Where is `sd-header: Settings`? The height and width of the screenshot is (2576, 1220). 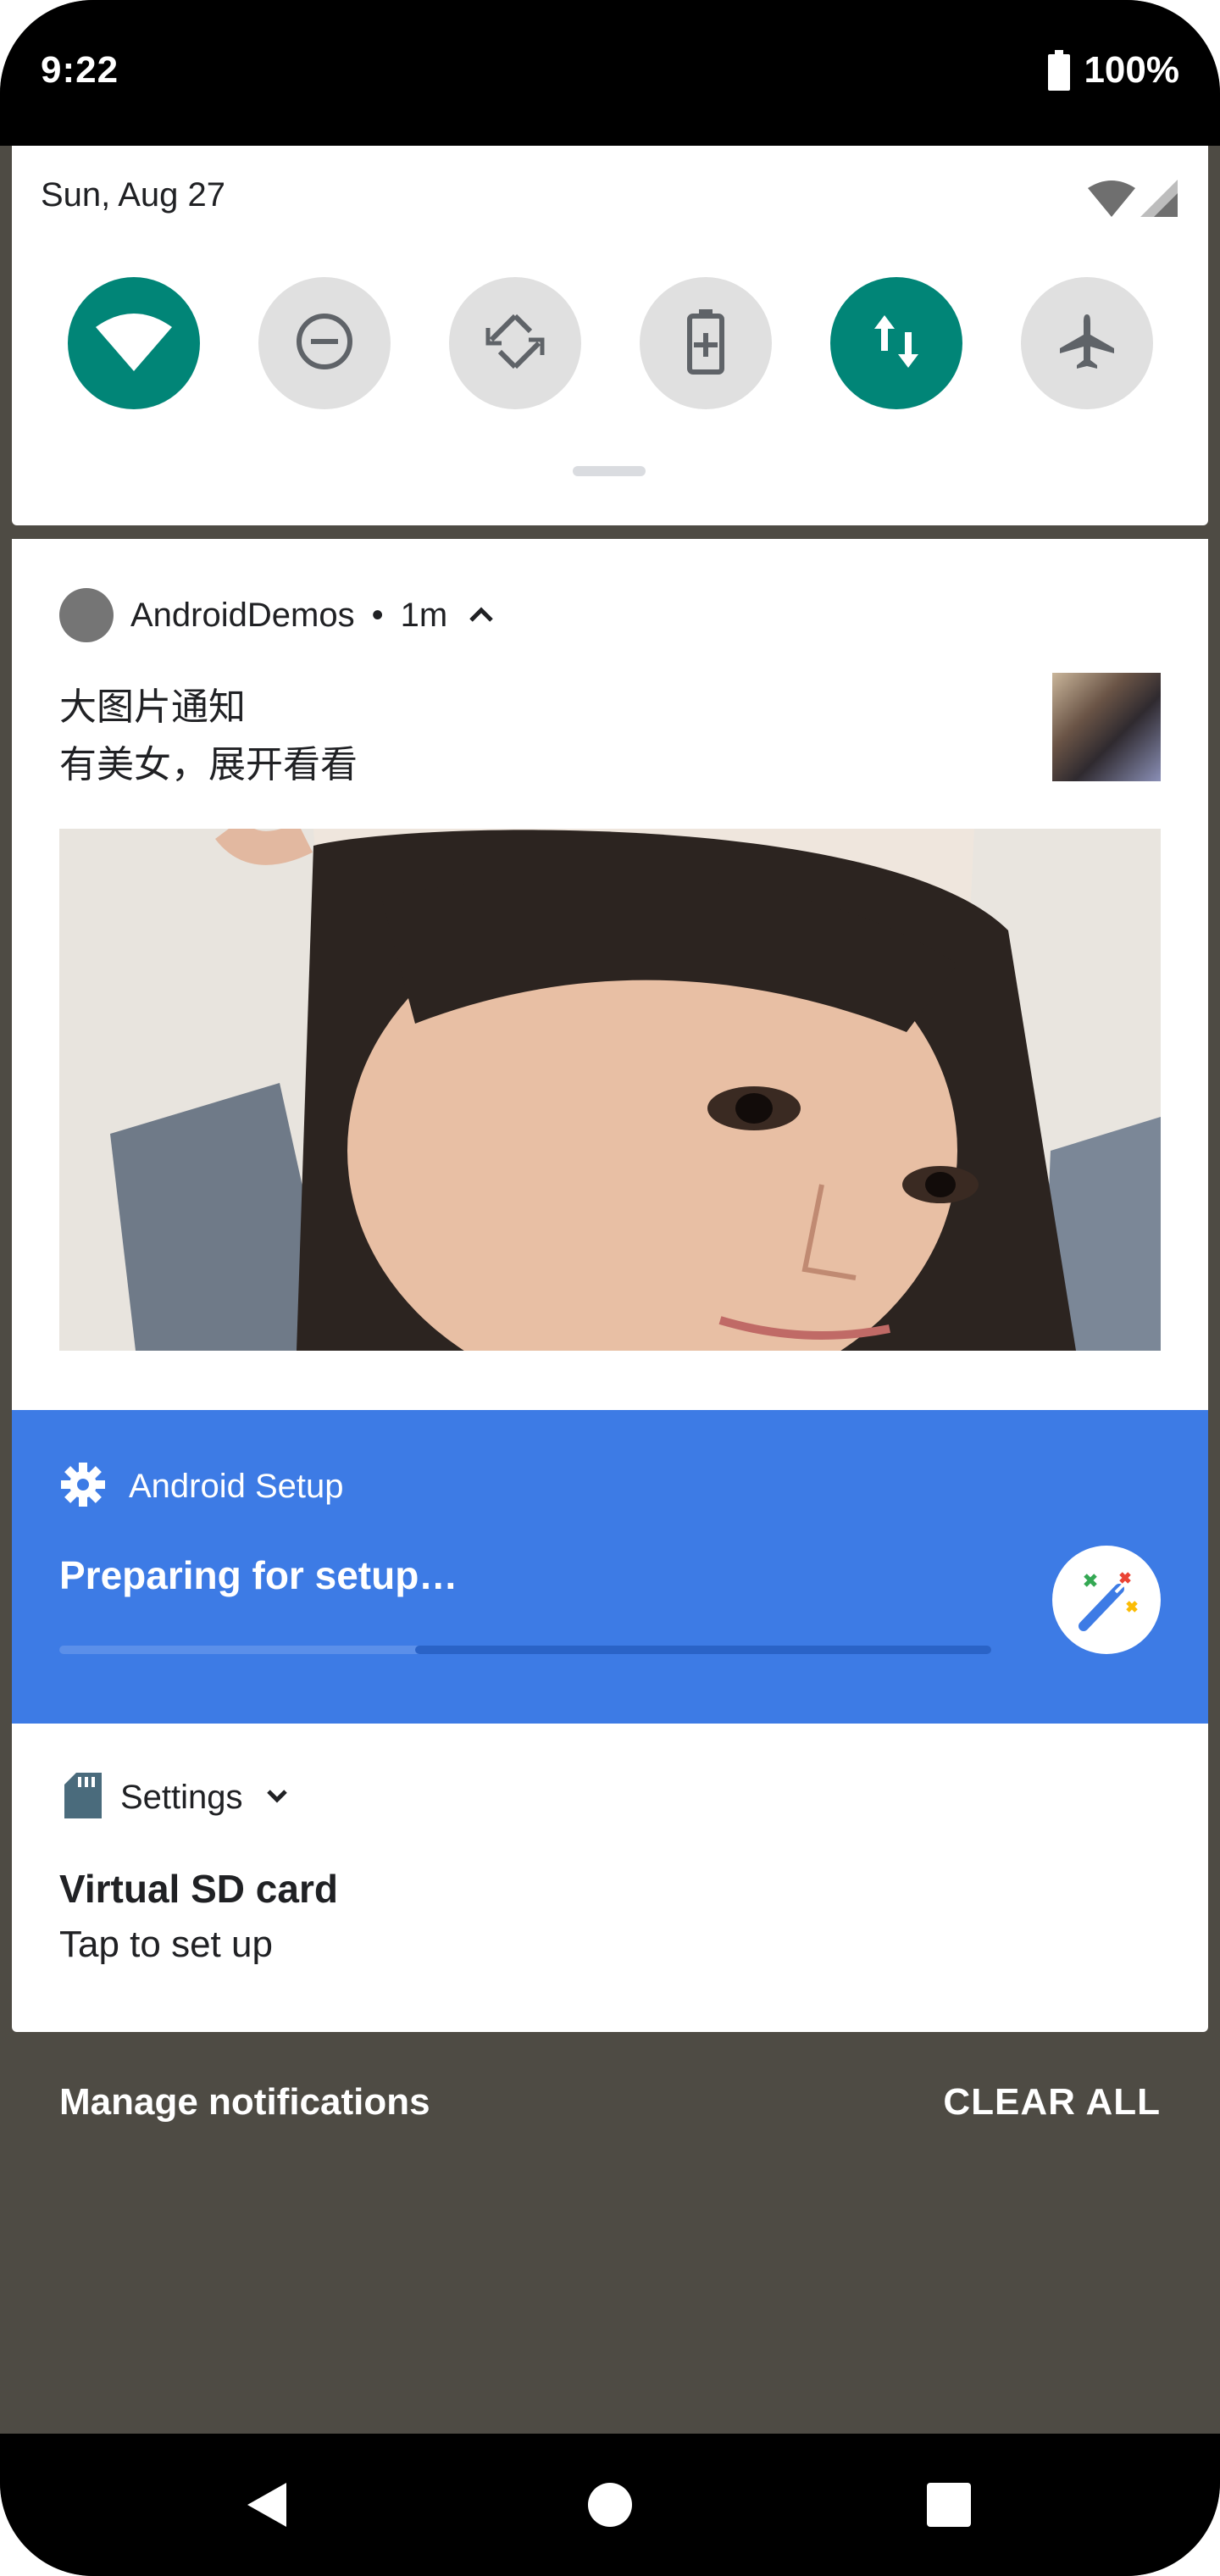
sd-header: Settings is located at coordinates (178, 1798).